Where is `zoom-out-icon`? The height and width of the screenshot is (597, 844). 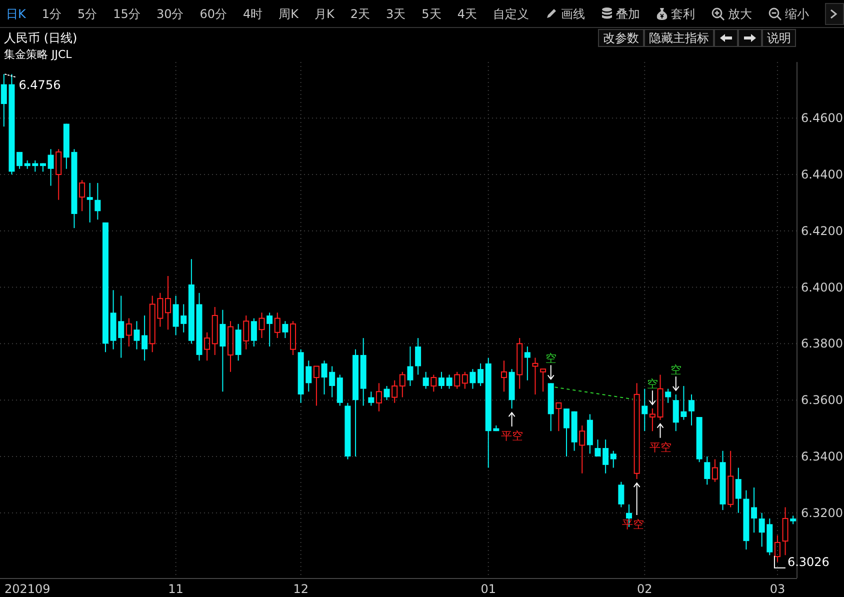 zoom-out-icon is located at coordinates (775, 13).